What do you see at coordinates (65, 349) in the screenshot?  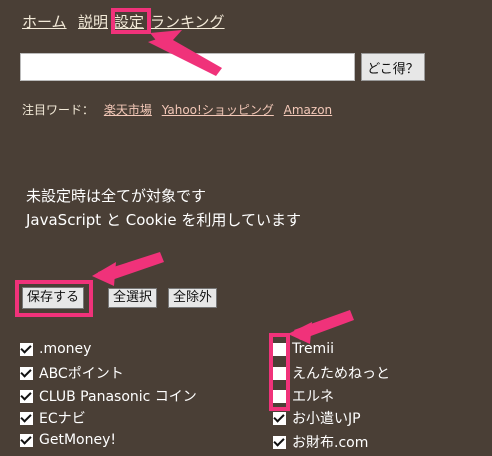 I see `checkbox-label: .money` at bounding box center [65, 349].